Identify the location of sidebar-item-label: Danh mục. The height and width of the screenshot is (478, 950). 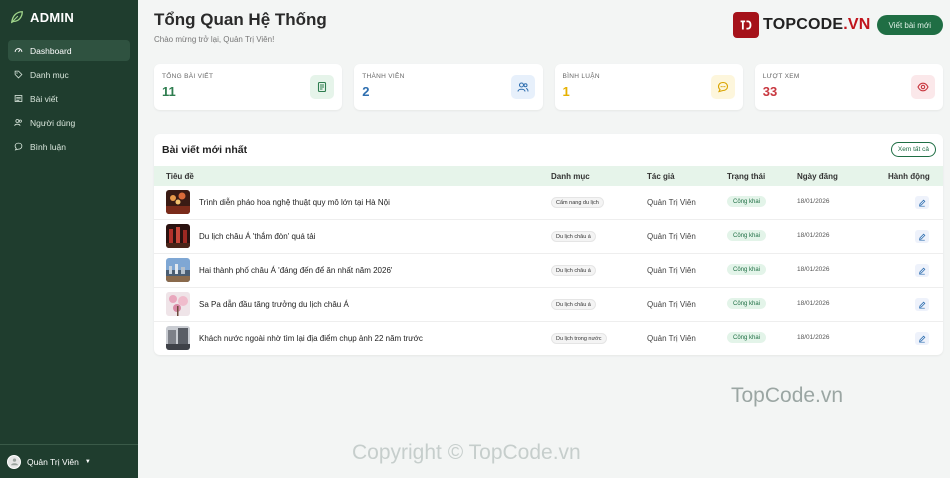
(49, 74).